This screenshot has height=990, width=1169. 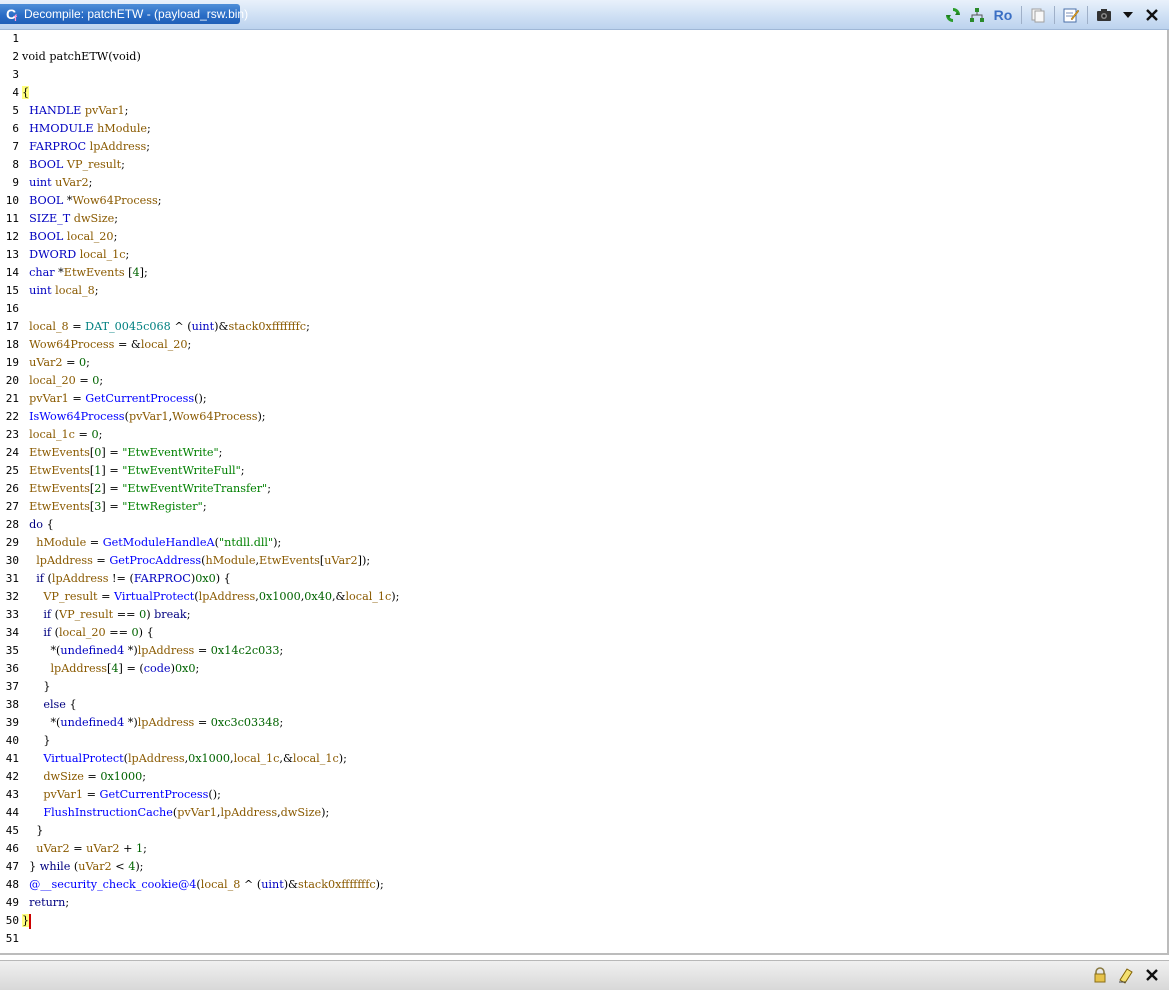 What do you see at coordinates (221, 326) in the screenshot?
I see `code-token: )&` at bounding box center [221, 326].